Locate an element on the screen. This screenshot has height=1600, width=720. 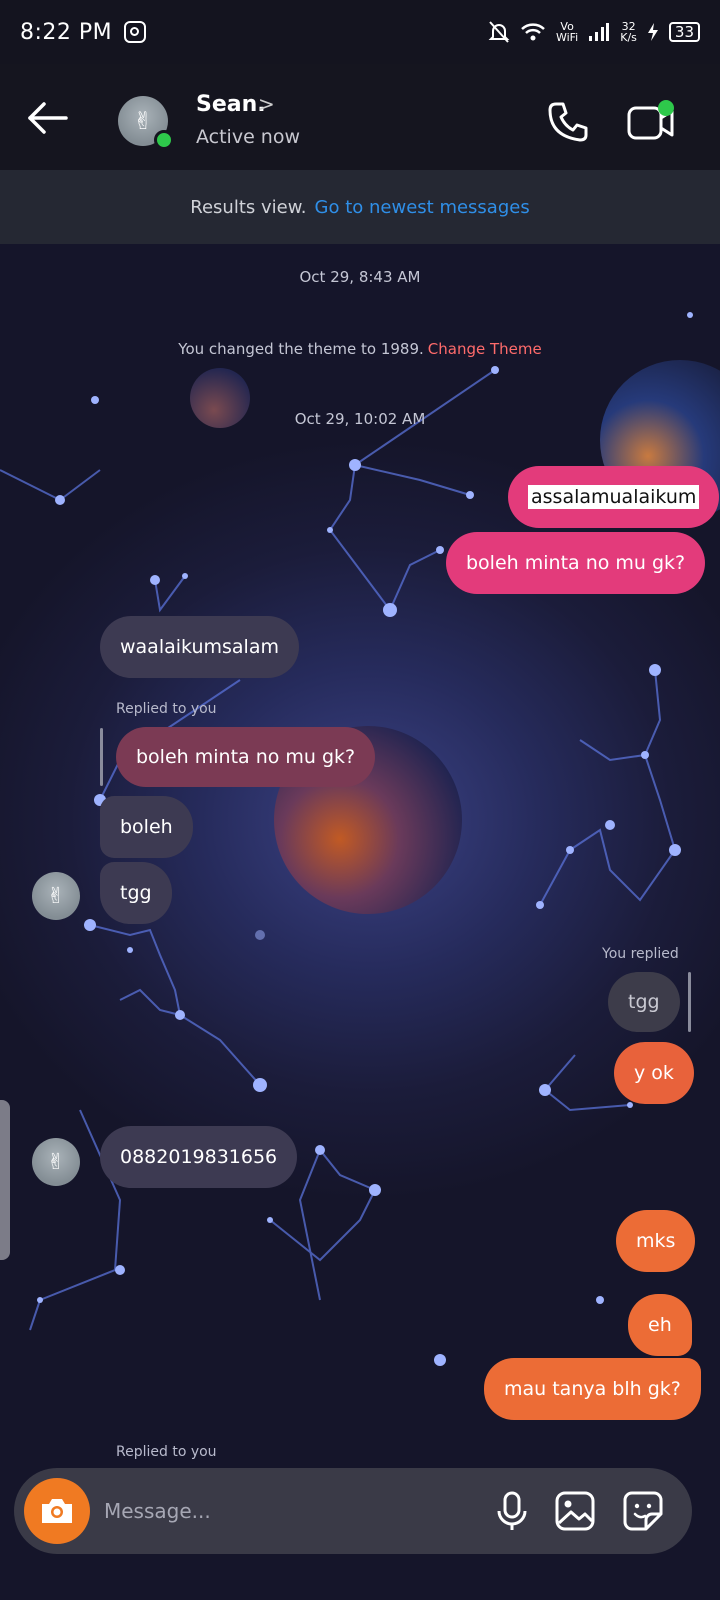
status-time: 8:22 PM is located at coordinates (66, 32).